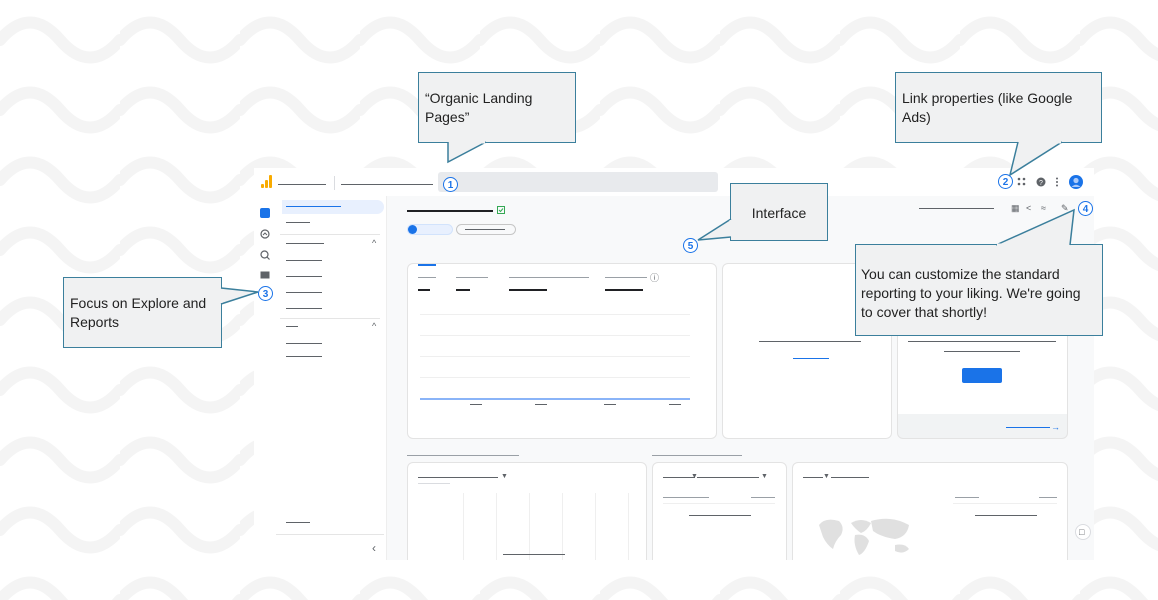  I want to click on card-link, so click(811, 358).